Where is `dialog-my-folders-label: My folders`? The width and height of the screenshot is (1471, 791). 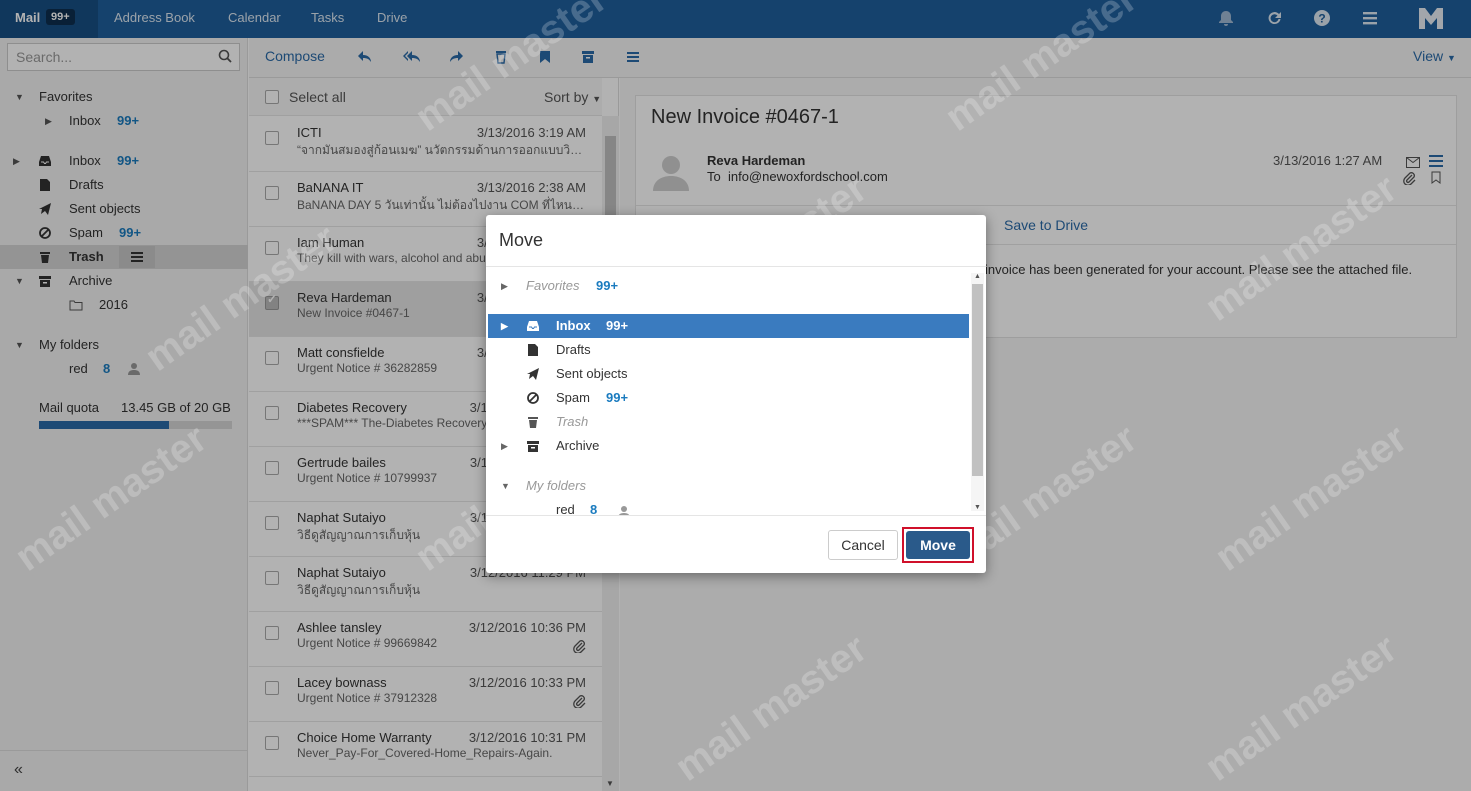
dialog-my-folders-label: My folders is located at coordinates (556, 485).